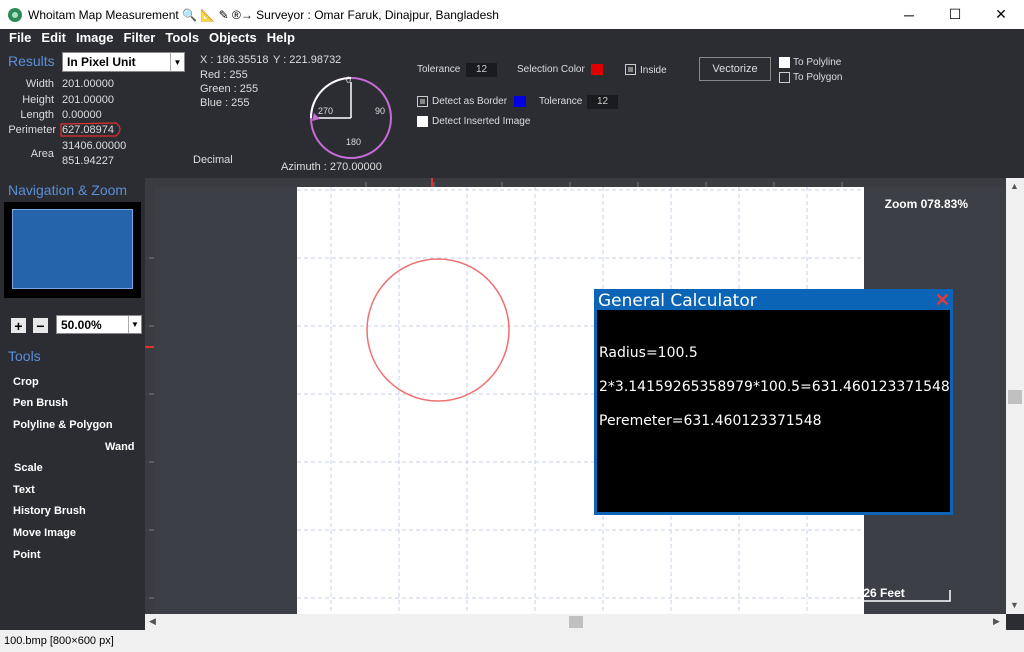 The width and height of the screenshot is (1024, 652). What do you see at coordinates (49, 511) in the screenshot?
I see `tool-history-brush: History Brush` at bounding box center [49, 511].